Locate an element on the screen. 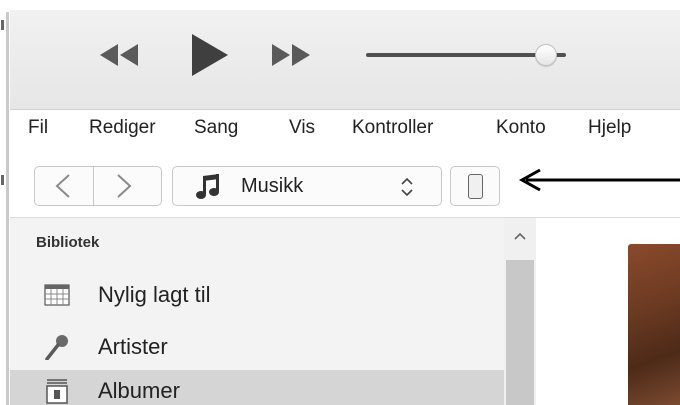  back-forward-group is located at coordinates (98, 186).